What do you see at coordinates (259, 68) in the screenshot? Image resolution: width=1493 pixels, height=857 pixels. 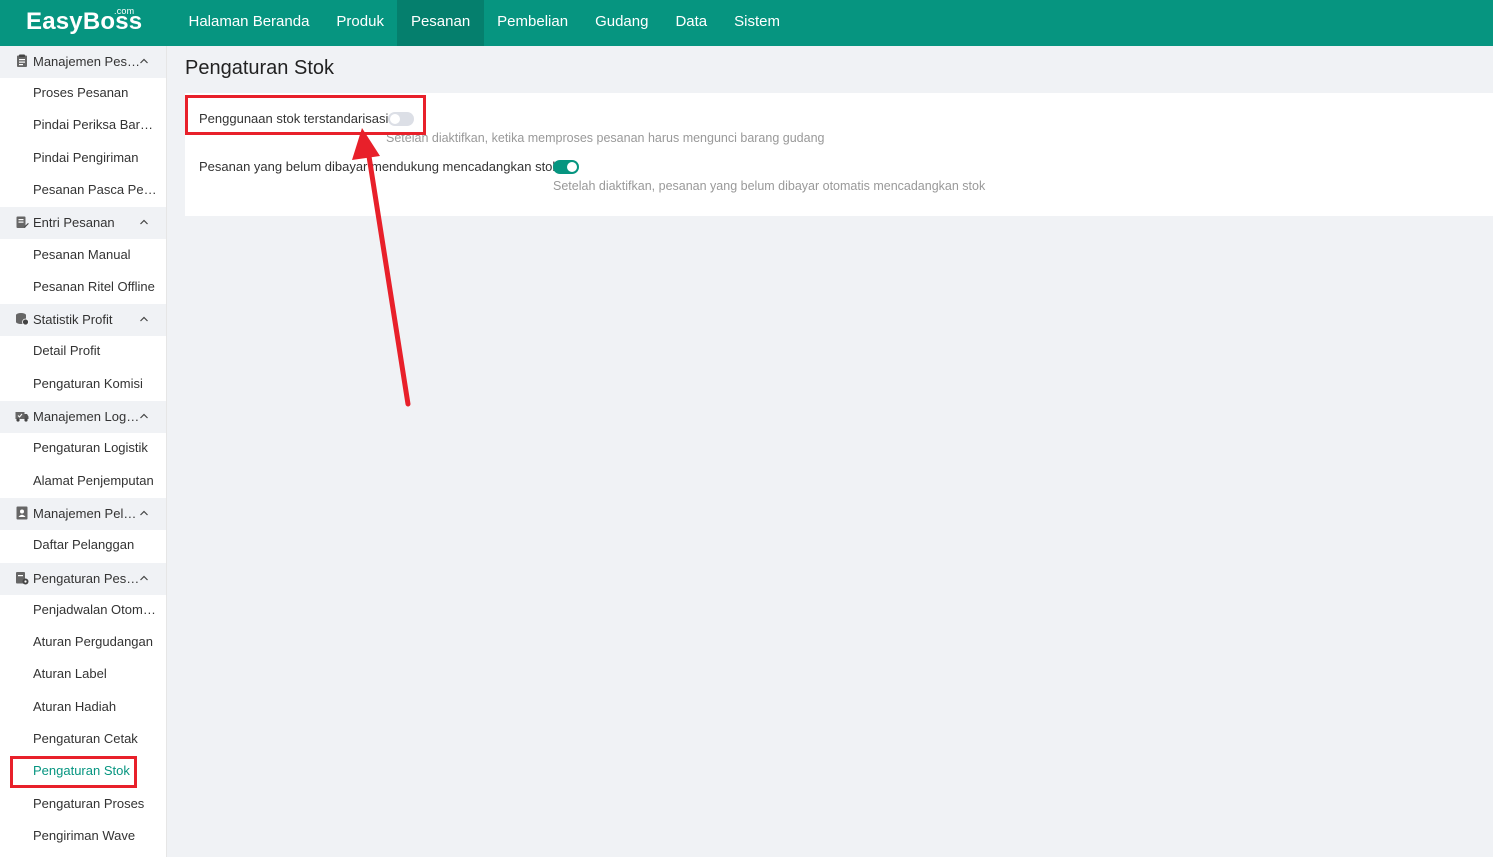 I see `page-title: Pengaturan Stok` at bounding box center [259, 68].